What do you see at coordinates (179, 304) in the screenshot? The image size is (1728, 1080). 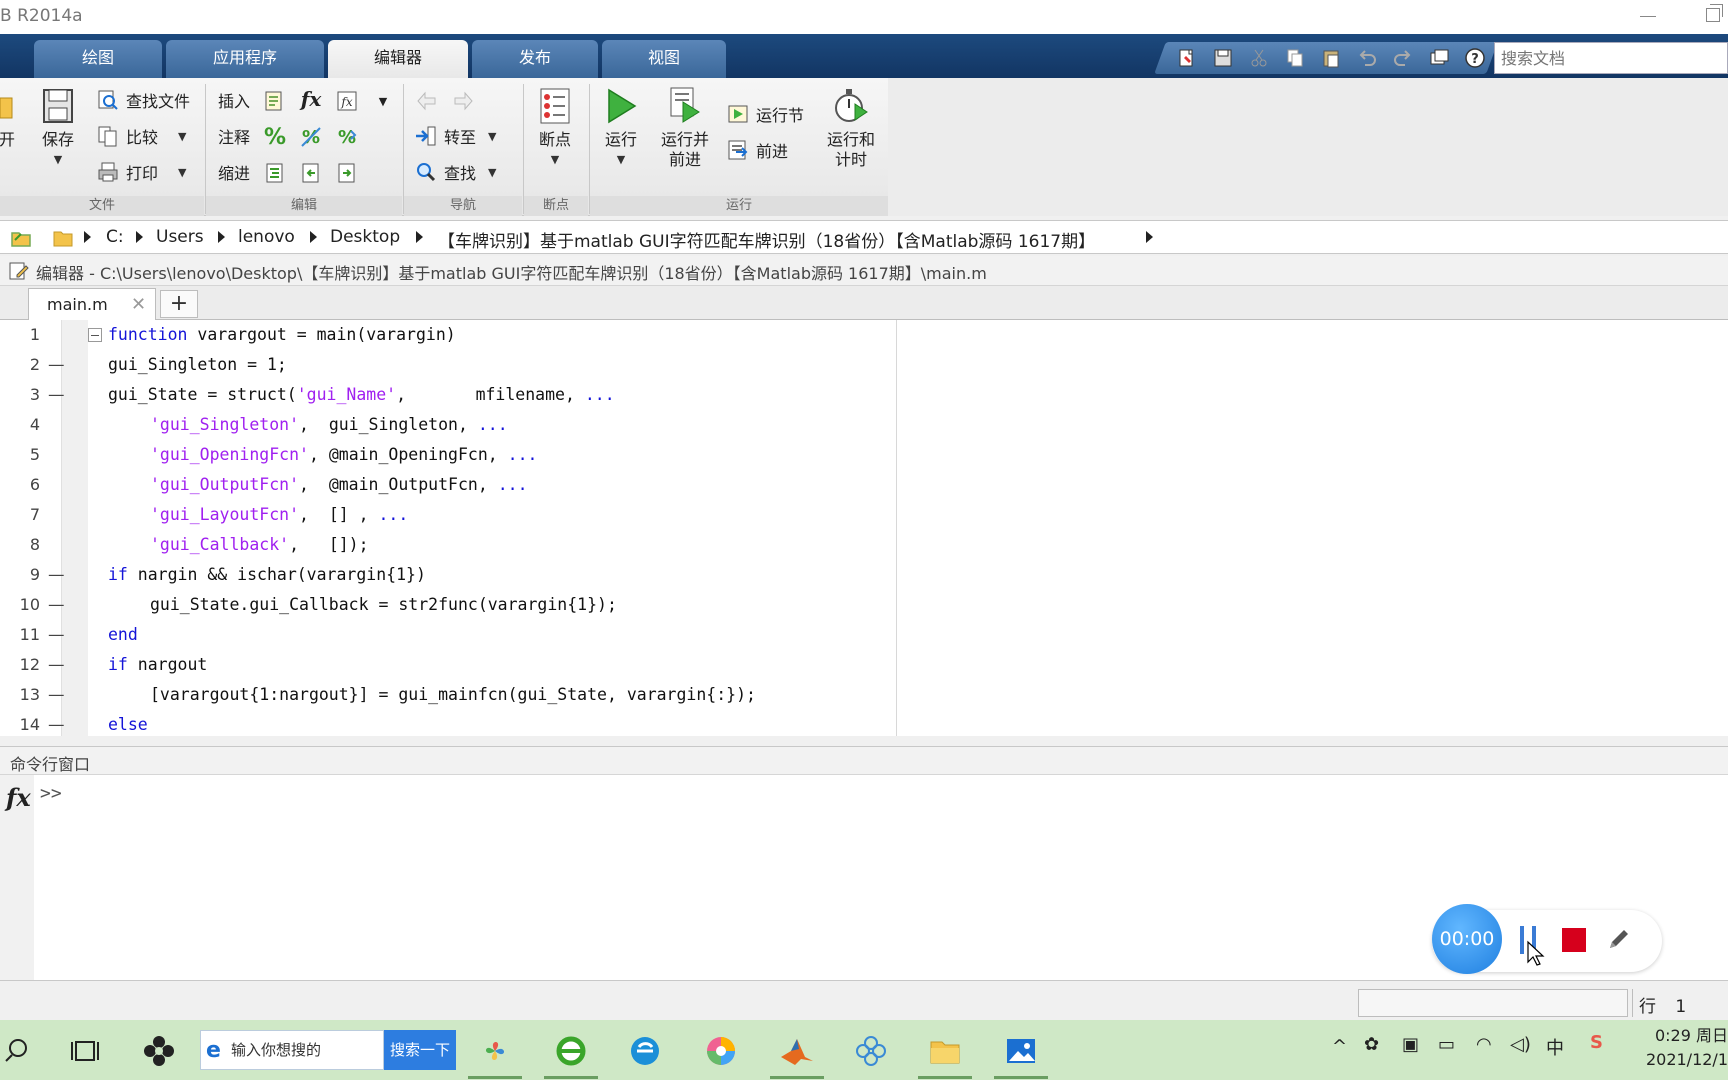 I see `new-tab-button: +` at bounding box center [179, 304].